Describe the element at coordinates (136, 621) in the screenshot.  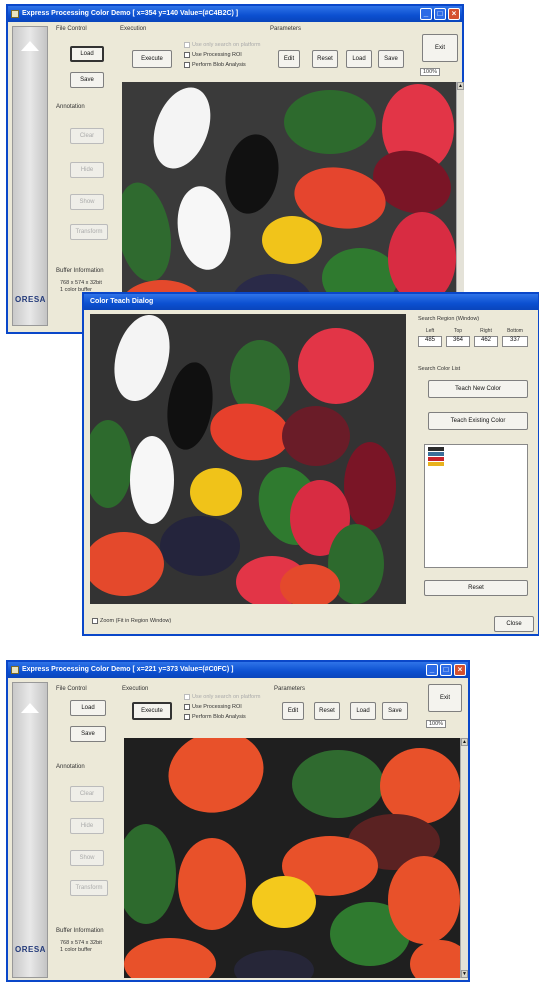
I see `zoom-fit-label: Zoom (Fit in Region Window)` at that location.